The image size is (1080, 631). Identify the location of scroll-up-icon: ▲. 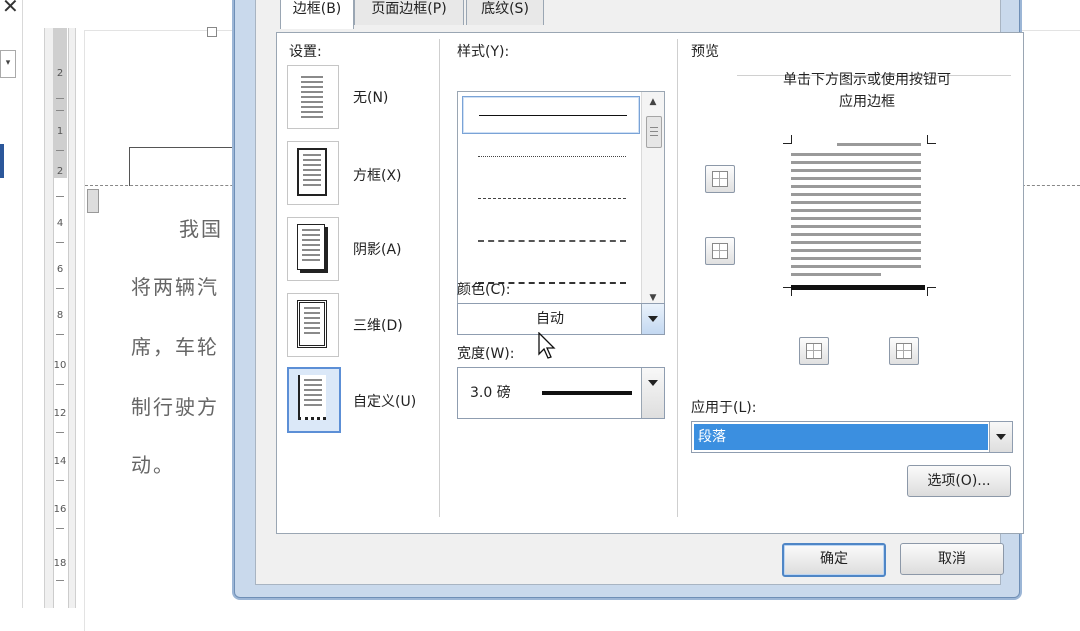
(653, 102).